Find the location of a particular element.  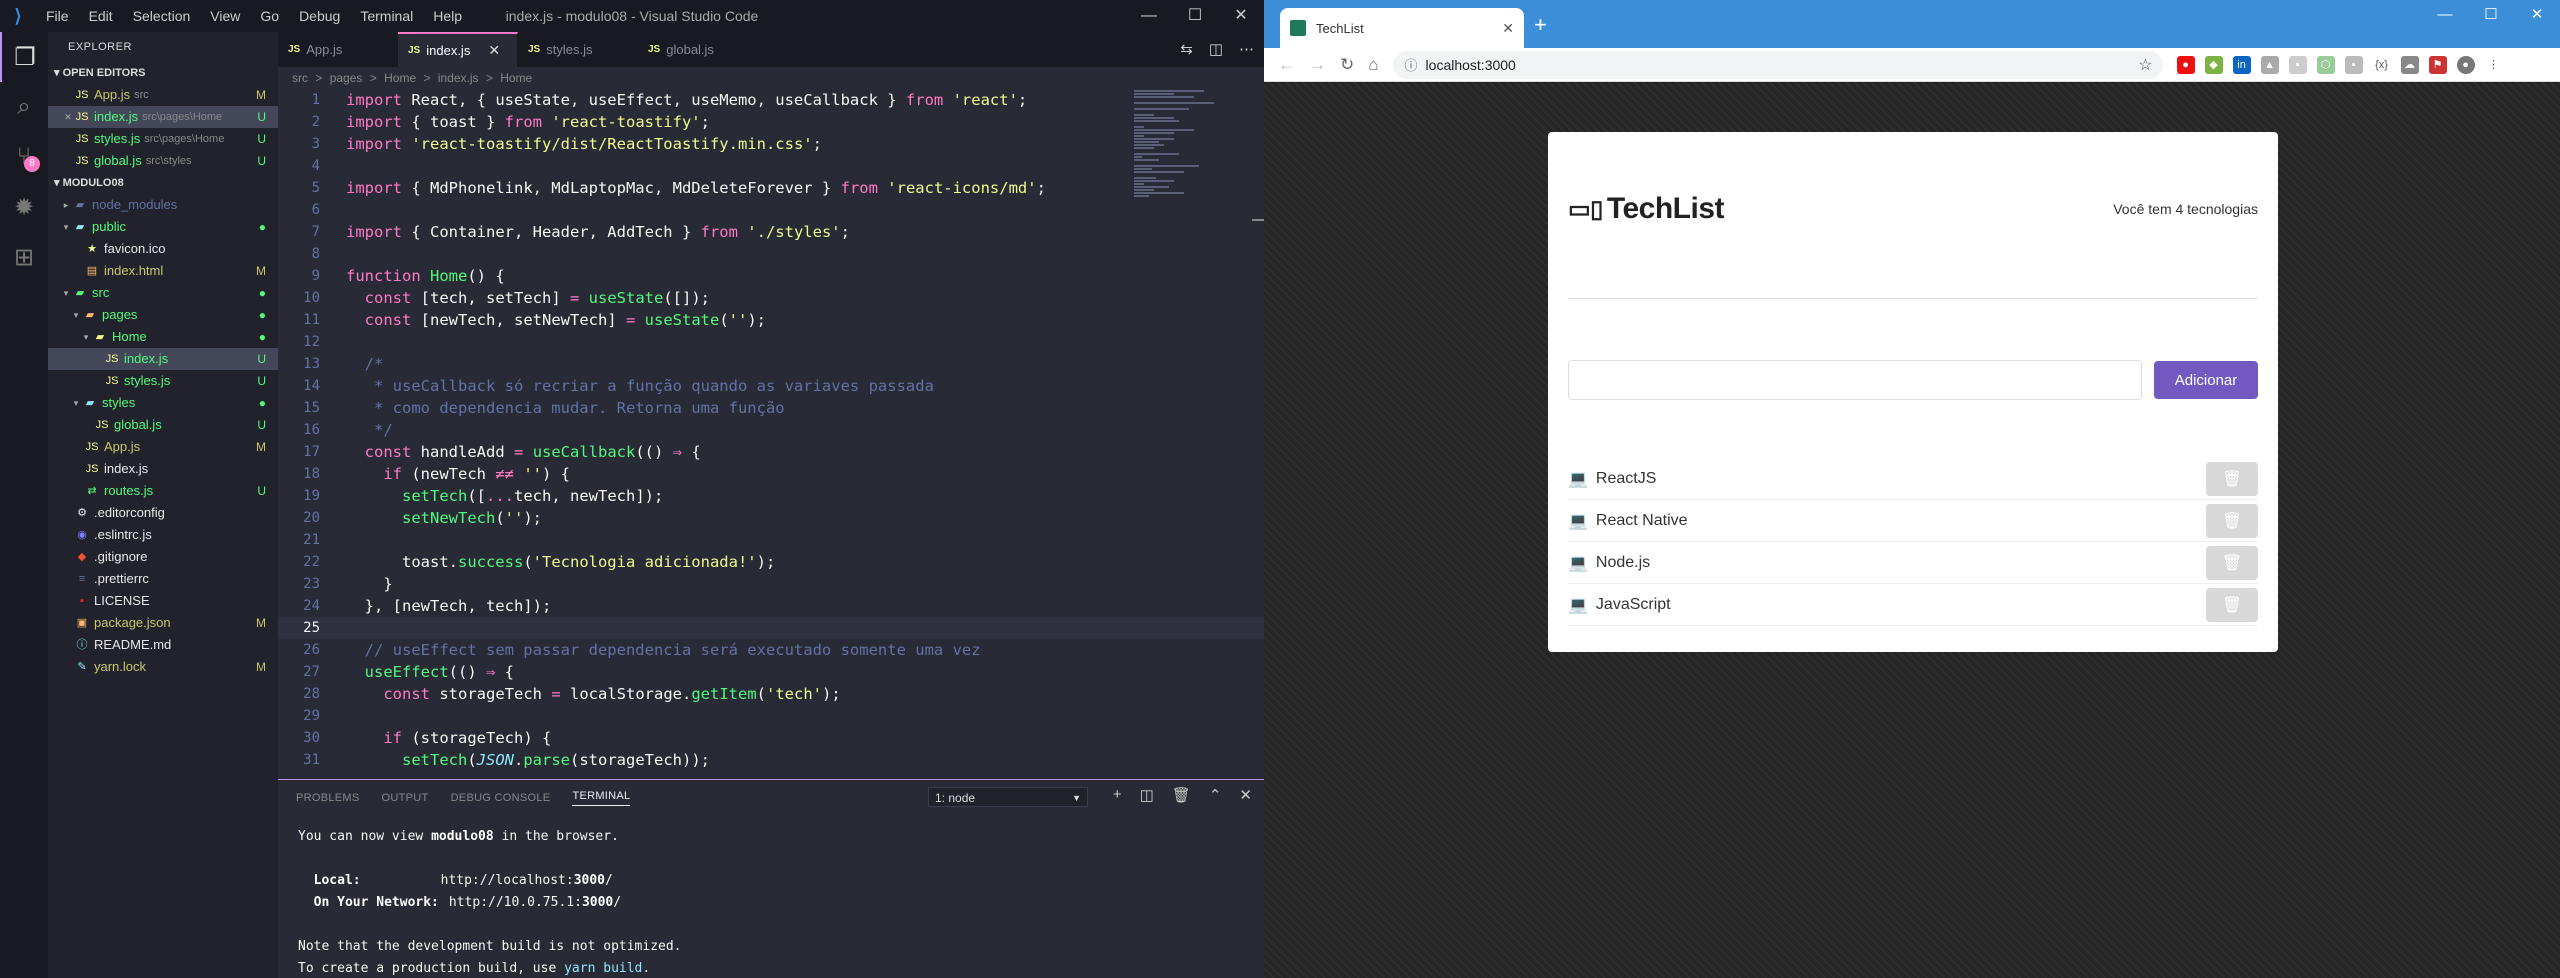

breadcrumb-item: pages is located at coordinates (346, 78).